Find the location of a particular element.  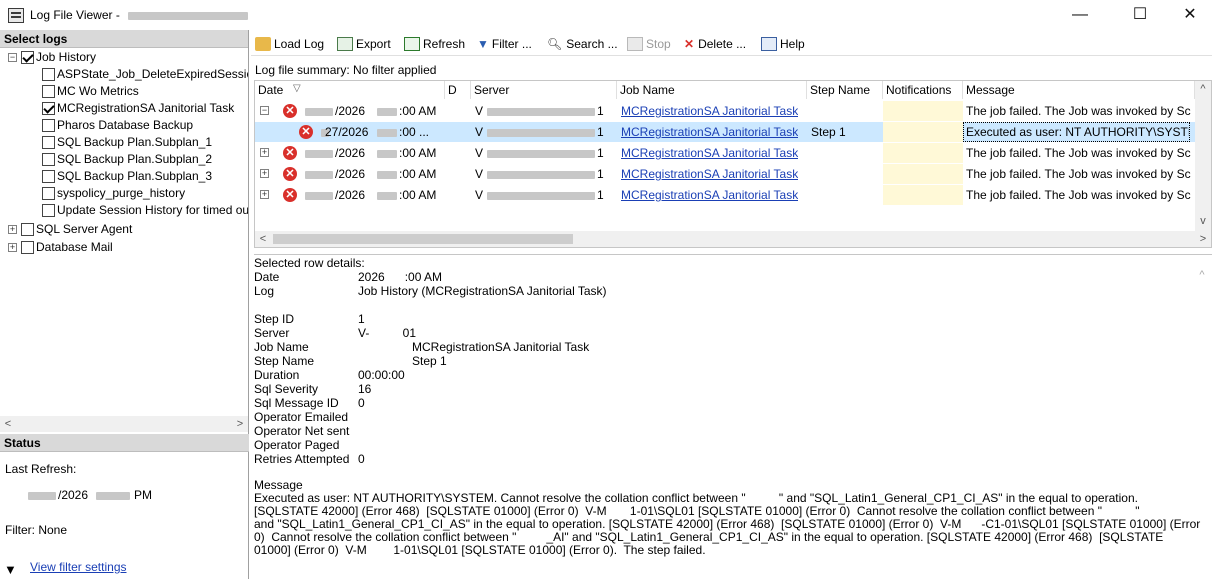

grid-horizontal-scrollbar: < > is located at coordinates (733, 239).